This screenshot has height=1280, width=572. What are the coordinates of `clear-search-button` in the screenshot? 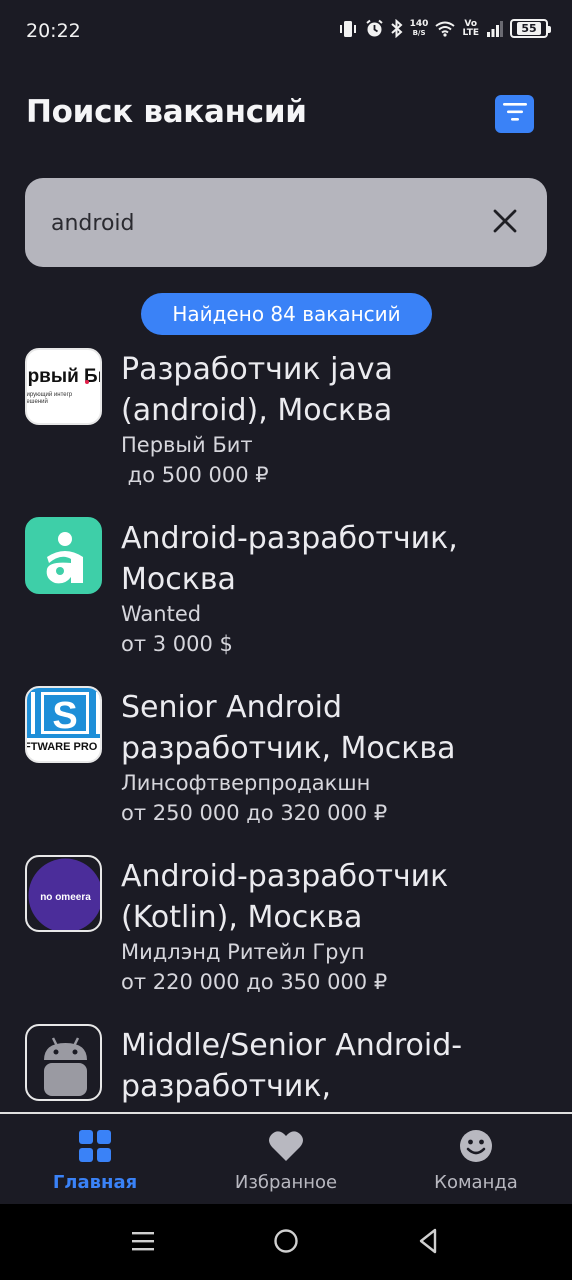 It's located at (505, 223).